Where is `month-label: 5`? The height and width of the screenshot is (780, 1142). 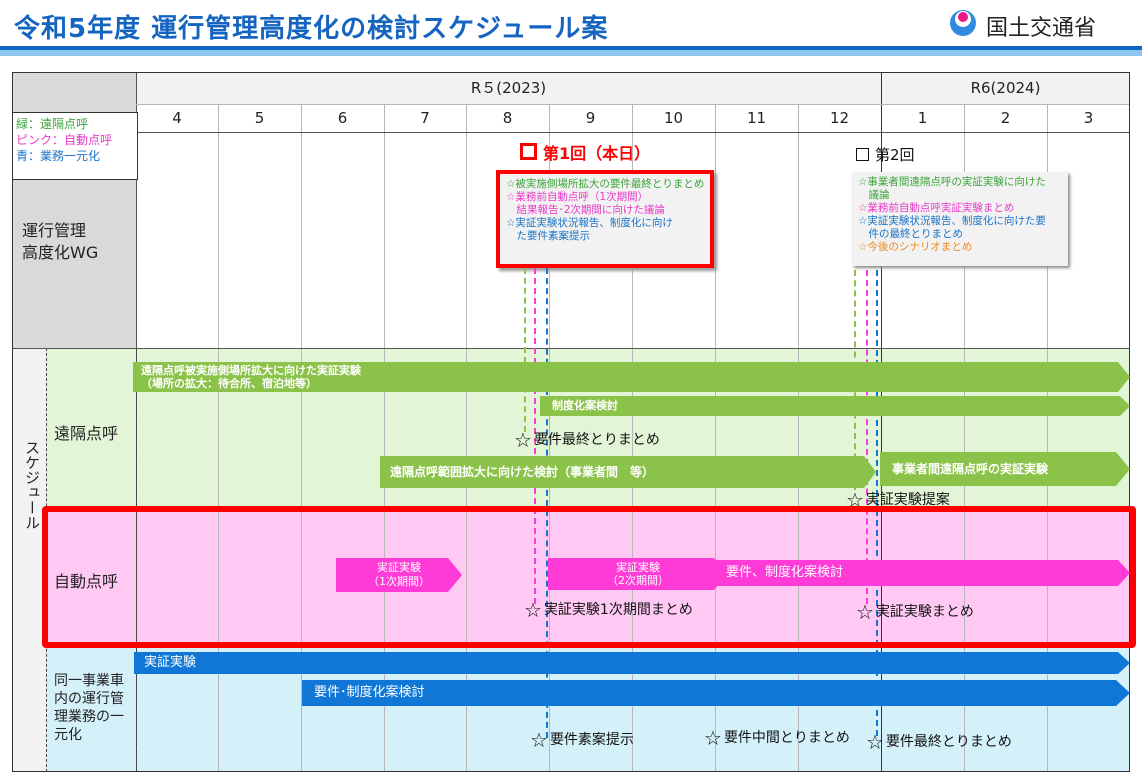
month-label: 5 is located at coordinates (259, 118).